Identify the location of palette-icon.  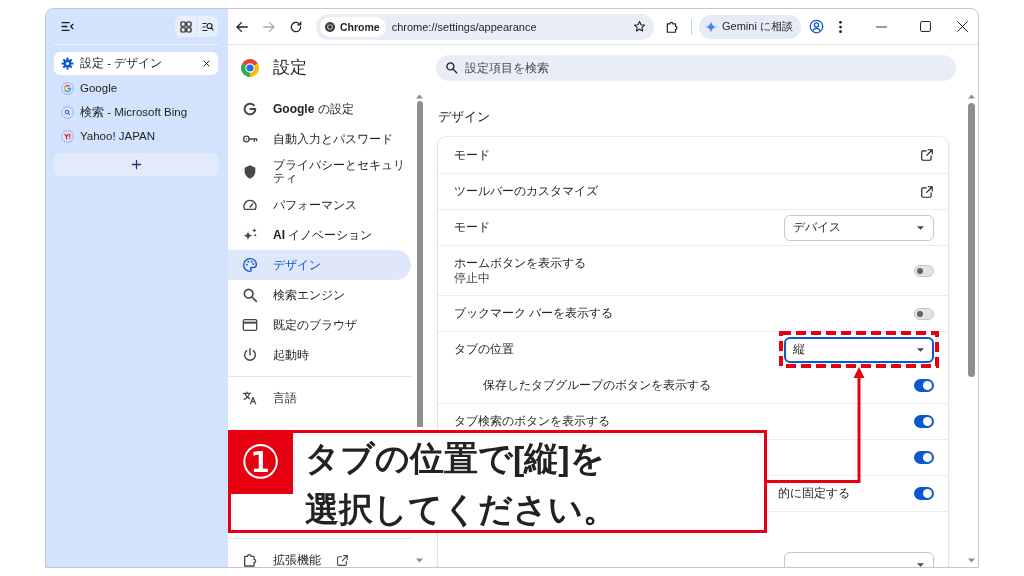
(250, 265).